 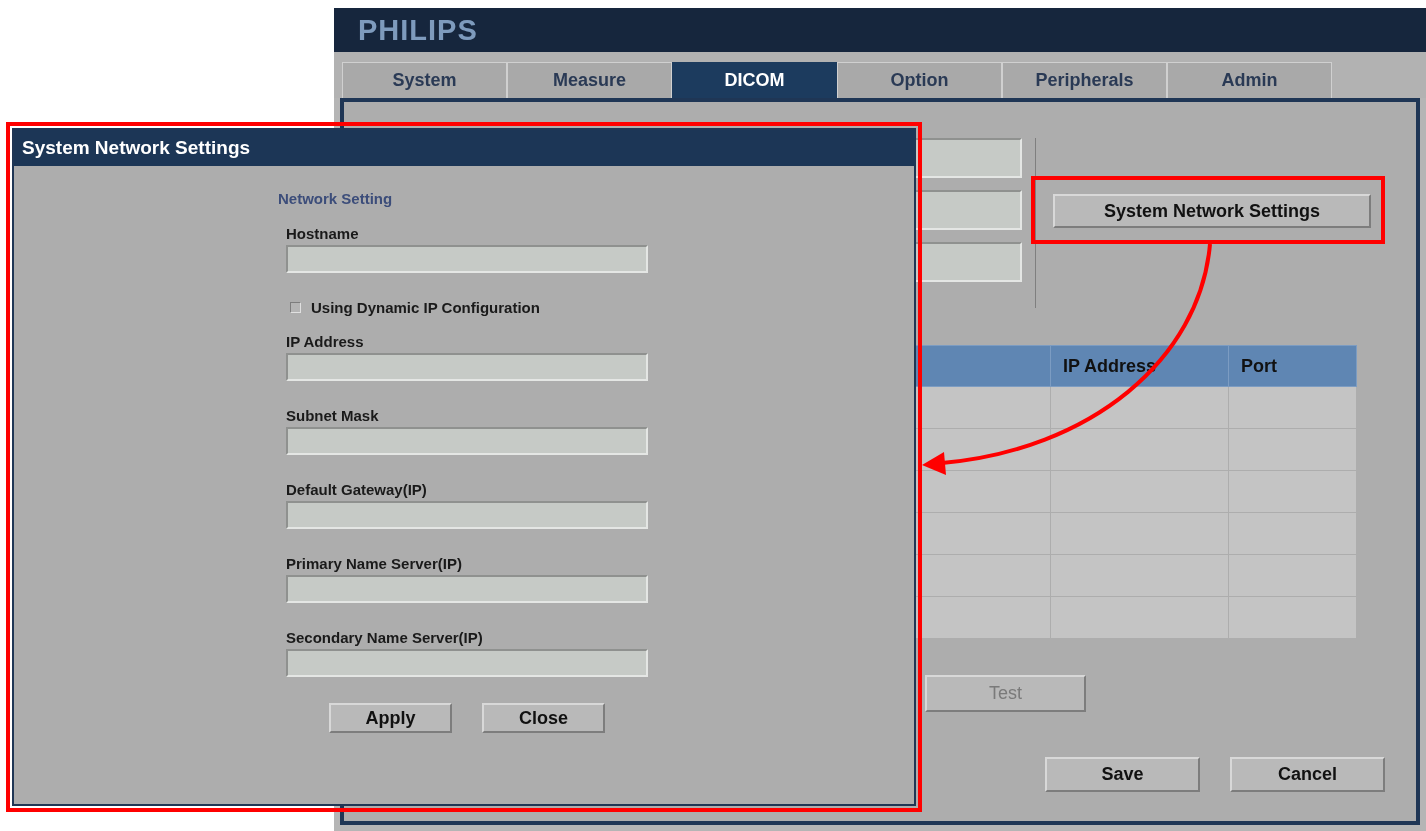 What do you see at coordinates (589, 80) in the screenshot?
I see `tab: Measure` at bounding box center [589, 80].